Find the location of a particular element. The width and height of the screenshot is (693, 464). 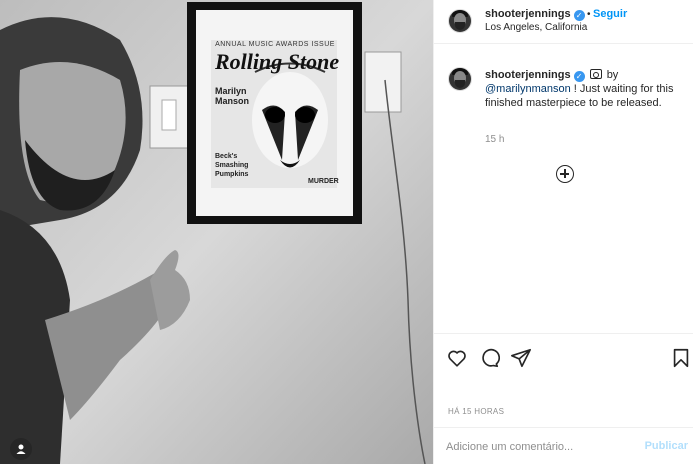

post-username: shooterjennings ✓ is located at coordinates (535, 14).